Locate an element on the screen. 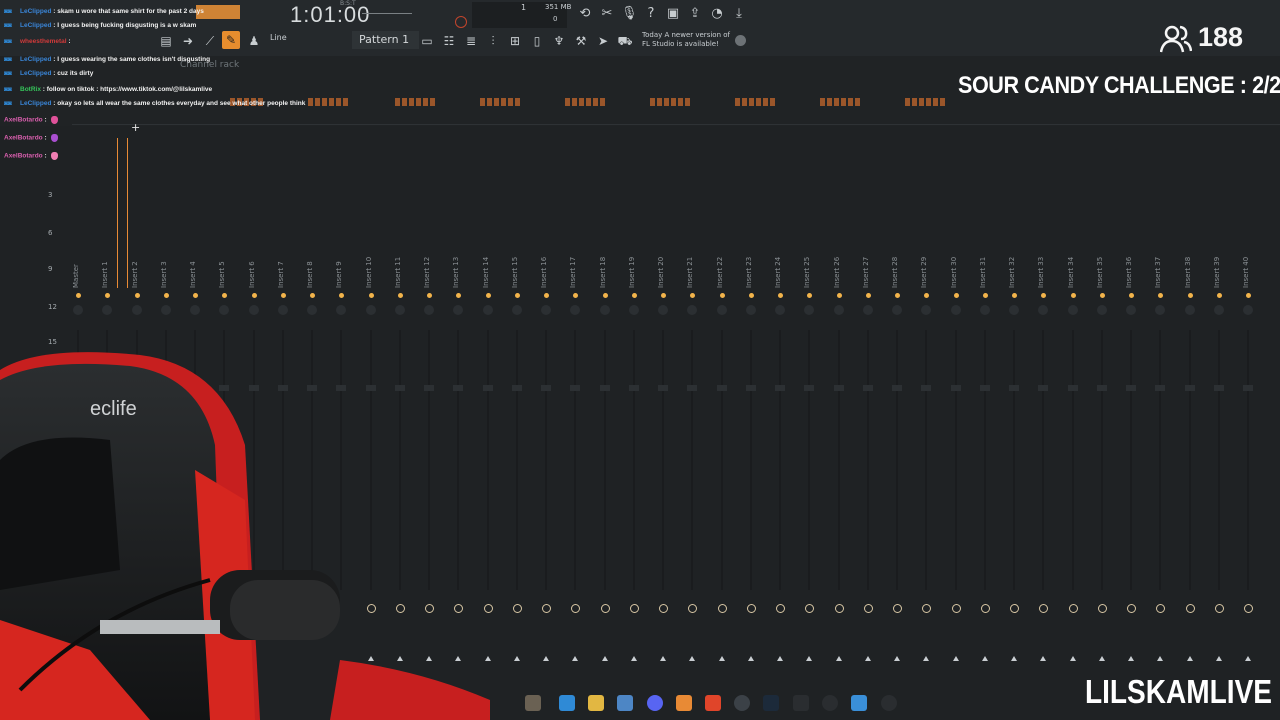 The image size is (1280, 720). copilot-icon is located at coordinates (567, 703).